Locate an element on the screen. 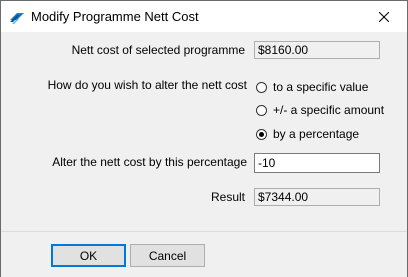 The width and height of the screenshot is (408, 277). radio-label-specific-amount: +/- a specific amount is located at coordinates (329, 110).